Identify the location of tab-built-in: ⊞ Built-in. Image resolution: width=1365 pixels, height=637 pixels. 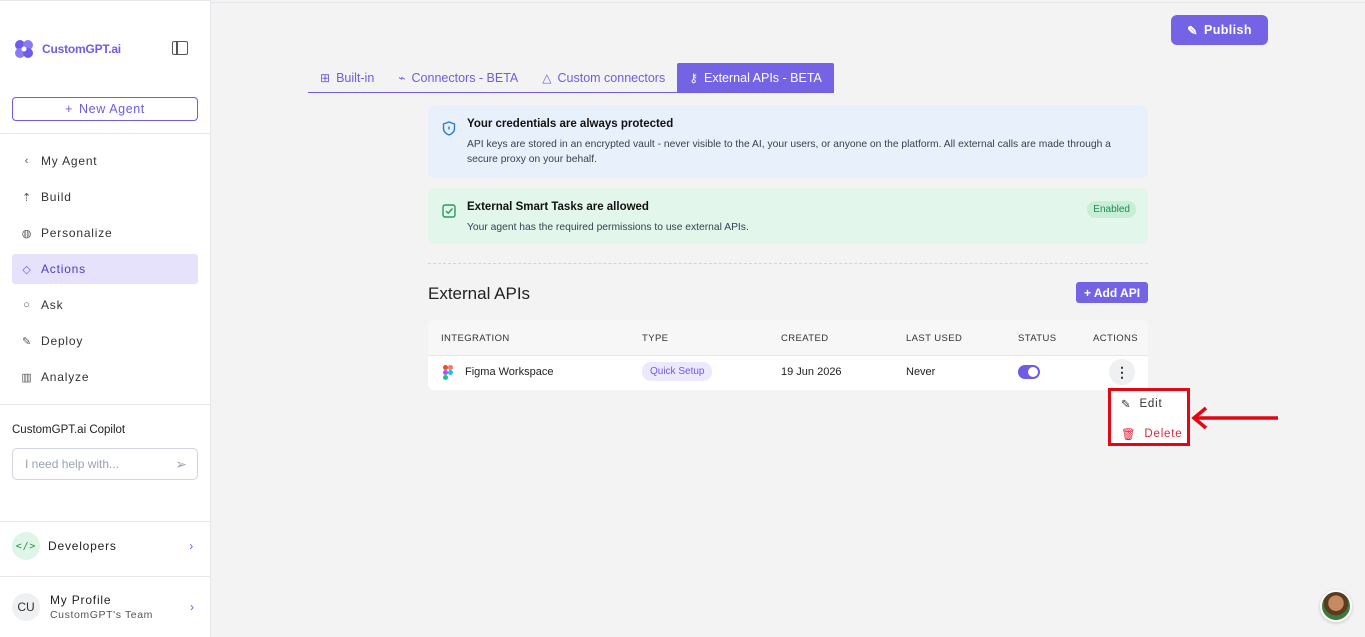
(347, 77).